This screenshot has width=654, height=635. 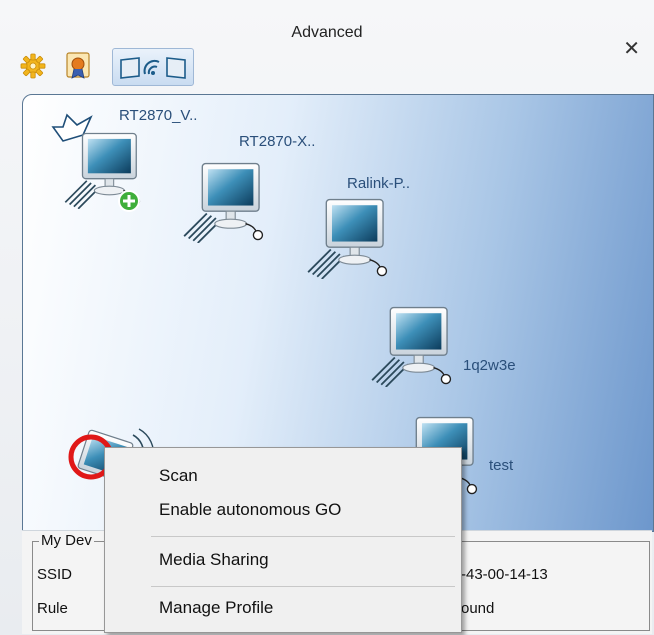 I want to click on menu-item-media-sharing: Media Sharing, so click(x=214, y=560).